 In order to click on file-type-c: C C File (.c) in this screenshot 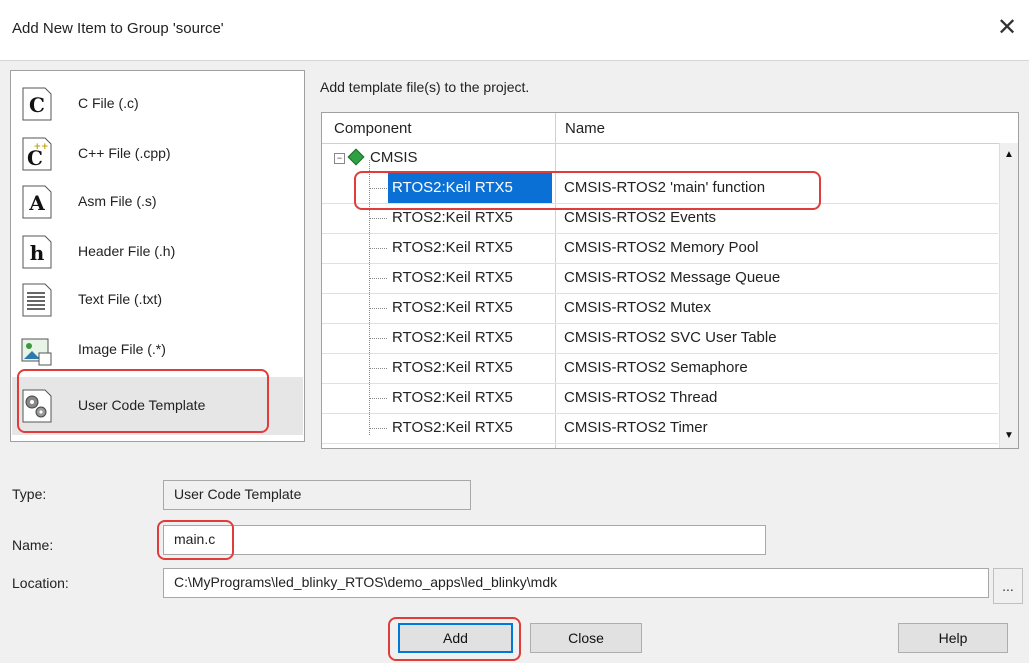, I will do `click(156, 104)`.